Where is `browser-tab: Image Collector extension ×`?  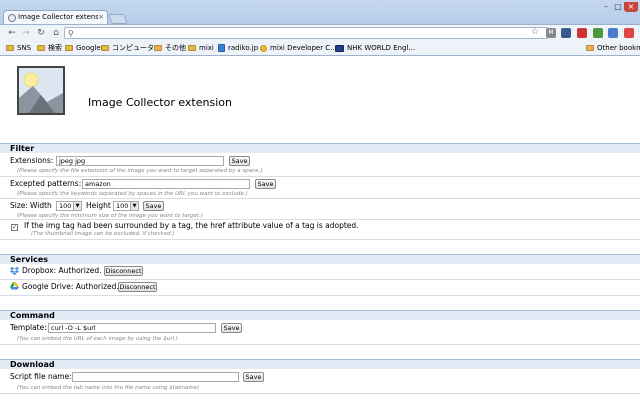 browser-tab: Image Collector extension × is located at coordinates (55, 17).